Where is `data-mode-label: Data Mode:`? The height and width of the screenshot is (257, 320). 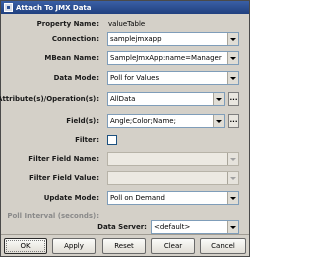 data-mode-label: Data Mode: is located at coordinates (76, 78).